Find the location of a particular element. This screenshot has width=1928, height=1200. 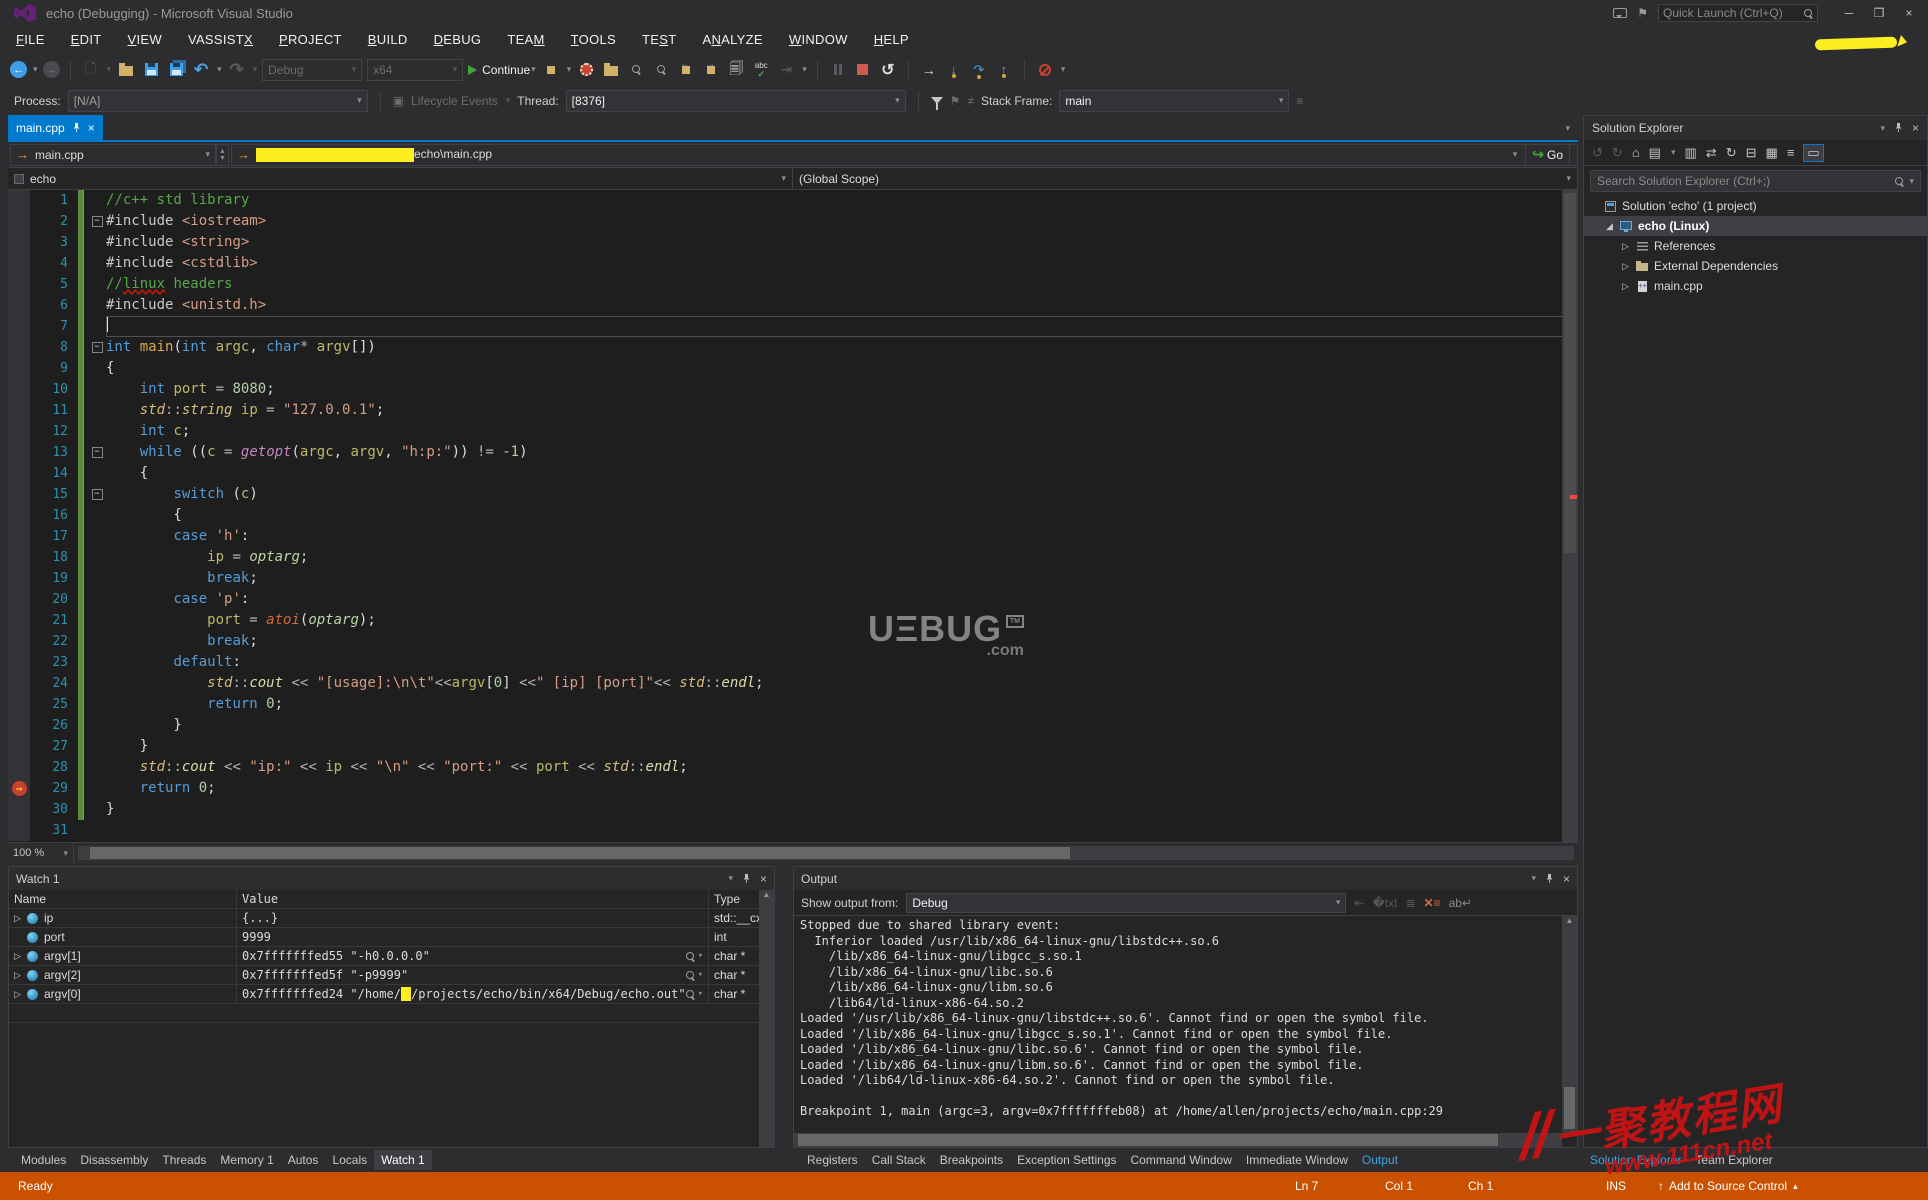

se-close-icon: × is located at coordinates (1915, 128).